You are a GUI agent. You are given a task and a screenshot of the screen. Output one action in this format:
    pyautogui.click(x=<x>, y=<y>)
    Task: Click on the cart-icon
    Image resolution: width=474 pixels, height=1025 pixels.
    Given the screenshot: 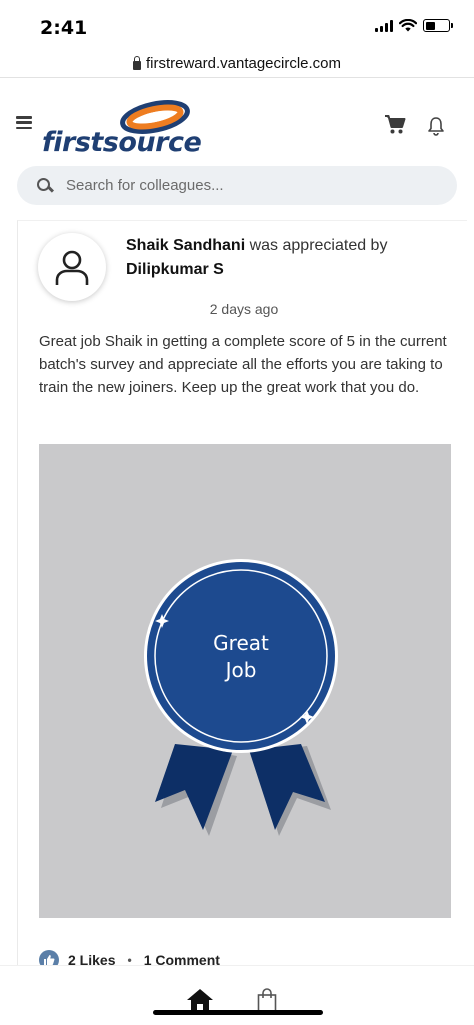 What is the action you would take?
    pyautogui.click(x=395, y=124)
    